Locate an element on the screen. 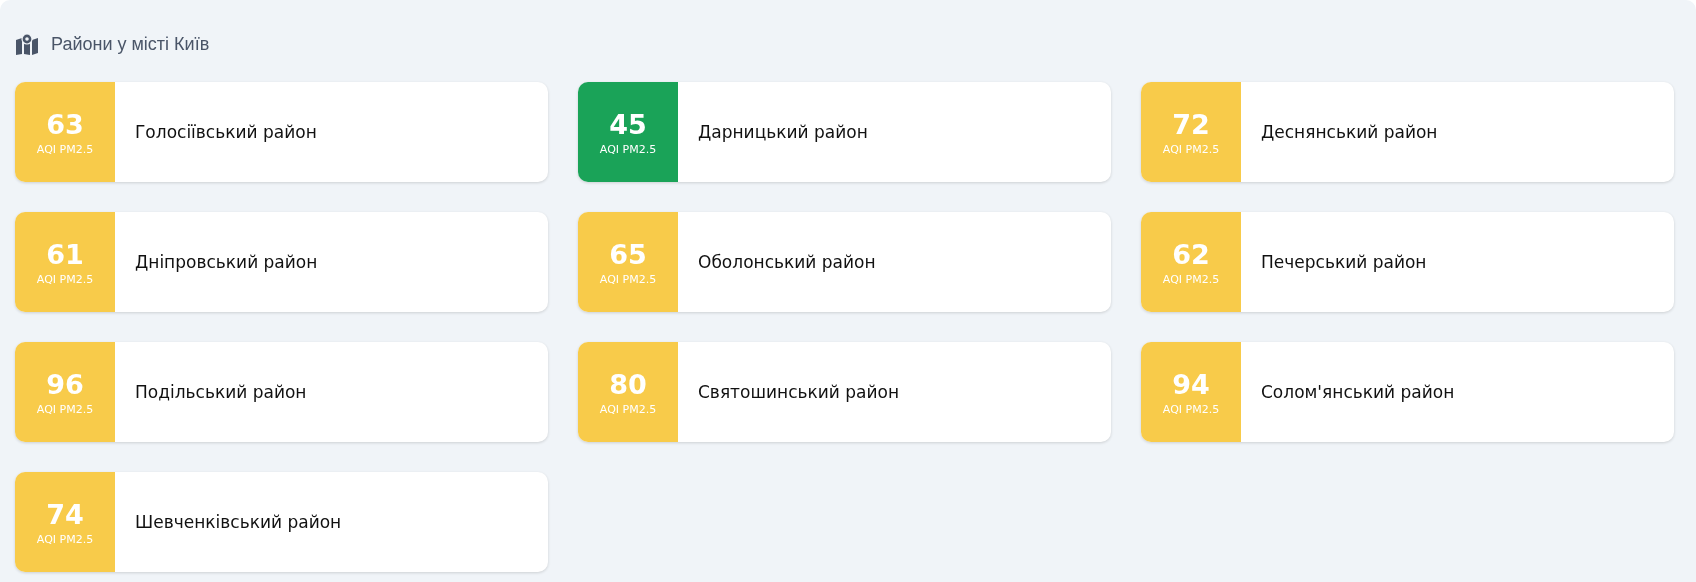 The width and height of the screenshot is (1696, 582). district-card: 45 AQI PM2.5 Дарницький район is located at coordinates (844, 132).